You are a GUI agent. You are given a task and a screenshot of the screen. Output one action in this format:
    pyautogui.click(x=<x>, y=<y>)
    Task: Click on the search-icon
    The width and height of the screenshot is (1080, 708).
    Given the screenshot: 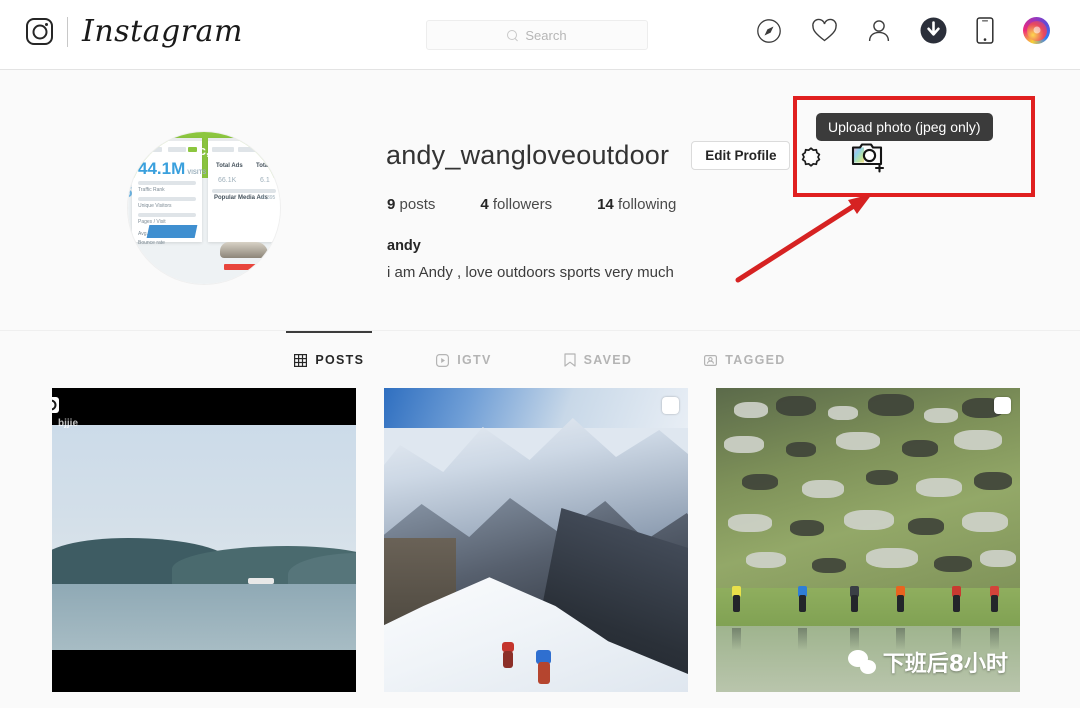 What is the action you would take?
    pyautogui.click(x=512, y=35)
    